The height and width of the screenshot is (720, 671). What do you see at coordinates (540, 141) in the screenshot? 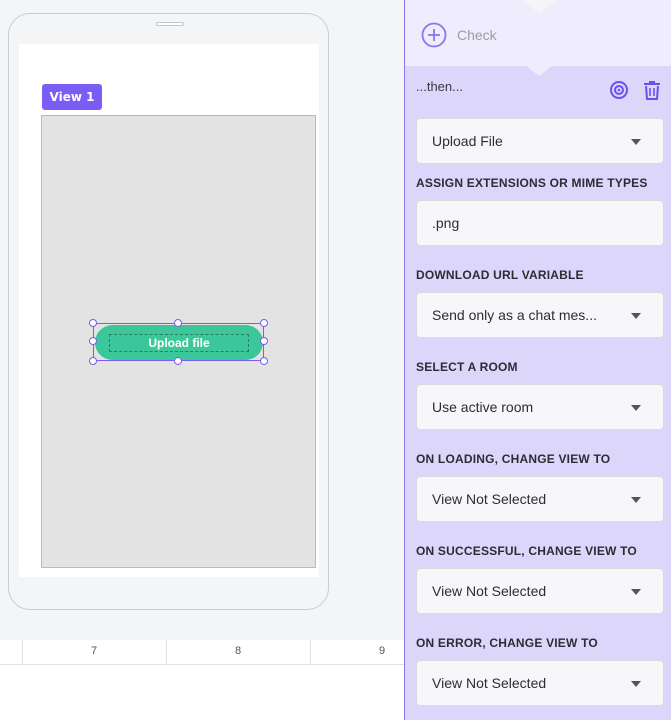
I see `action-type-select: Upload File` at bounding box center [540, 141].